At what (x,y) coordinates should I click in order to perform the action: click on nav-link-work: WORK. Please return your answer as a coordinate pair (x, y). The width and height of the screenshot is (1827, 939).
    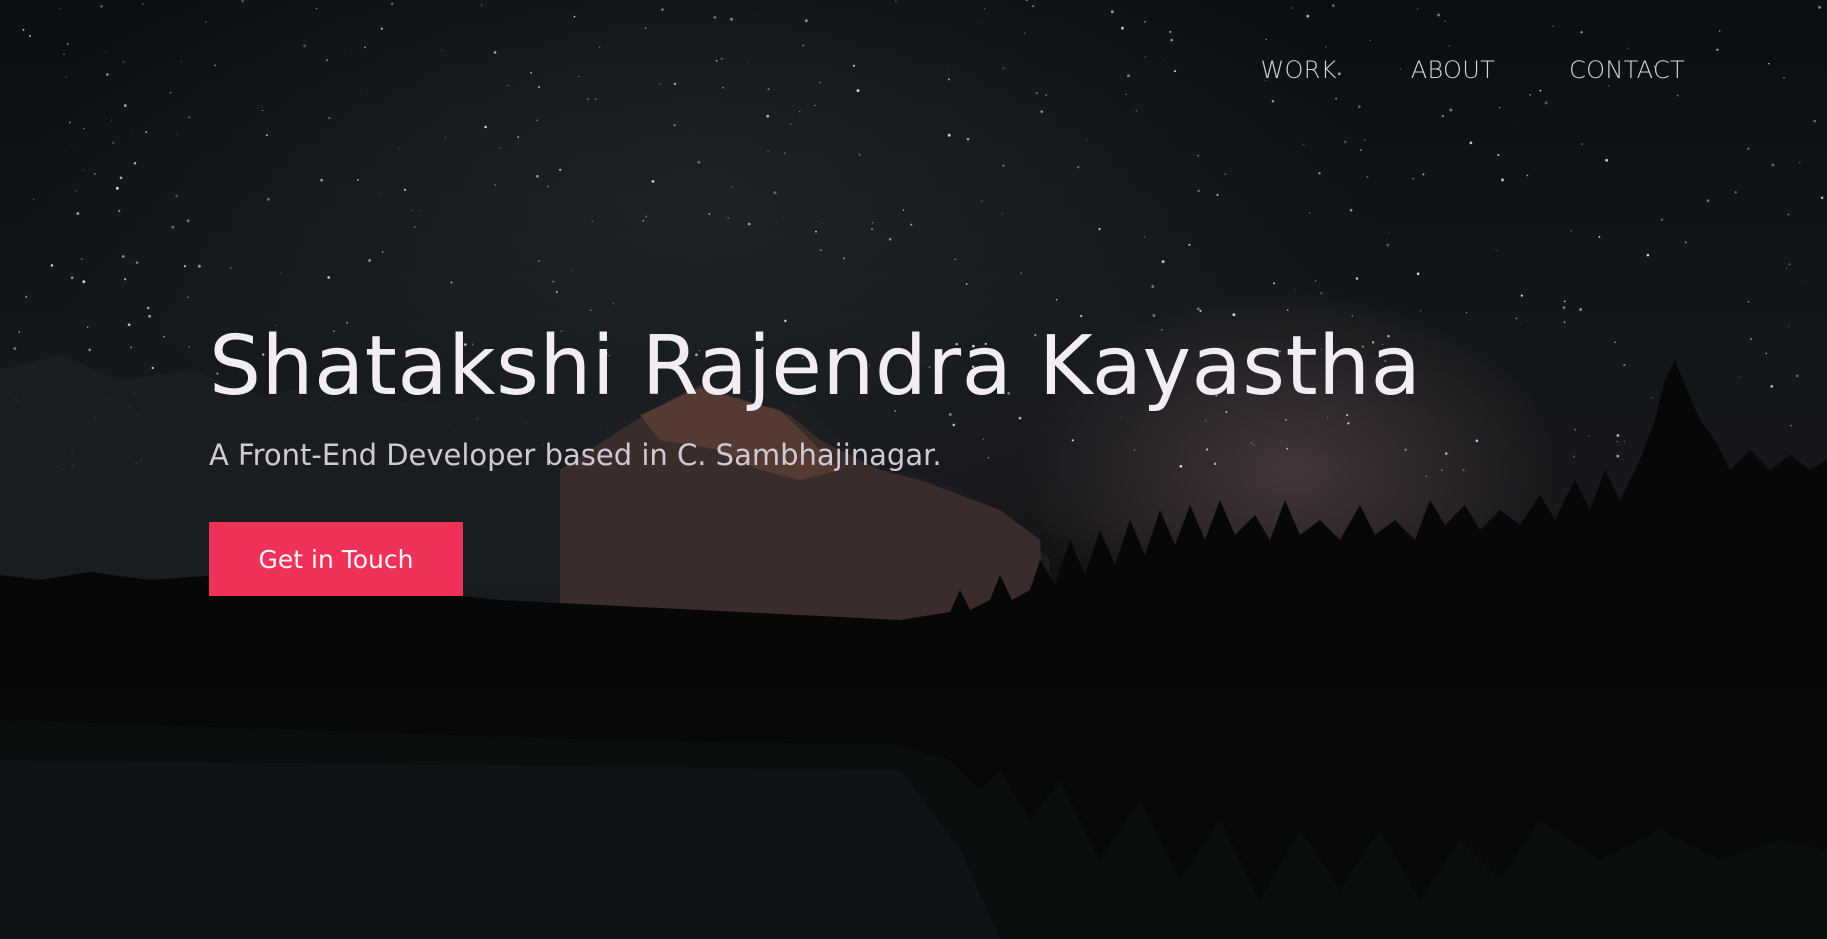
    Looking at the image, I should click on (1299, 70).